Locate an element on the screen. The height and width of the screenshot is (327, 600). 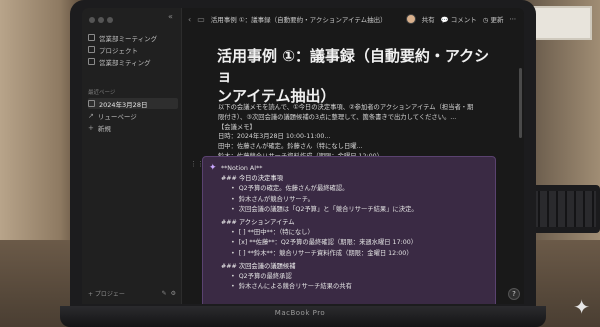
page-title-line: 活用事例 ①：議事録（自動要約・アクショ is located at coordinates (353, 66).